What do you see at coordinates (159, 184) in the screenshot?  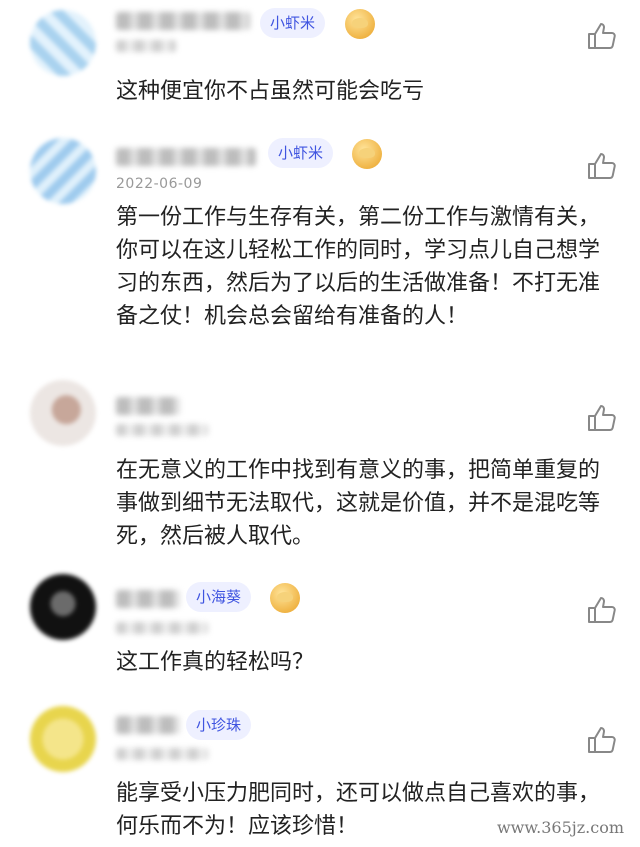 I see `comment-date: 2022-06-09` at bounding box center [159, 184].